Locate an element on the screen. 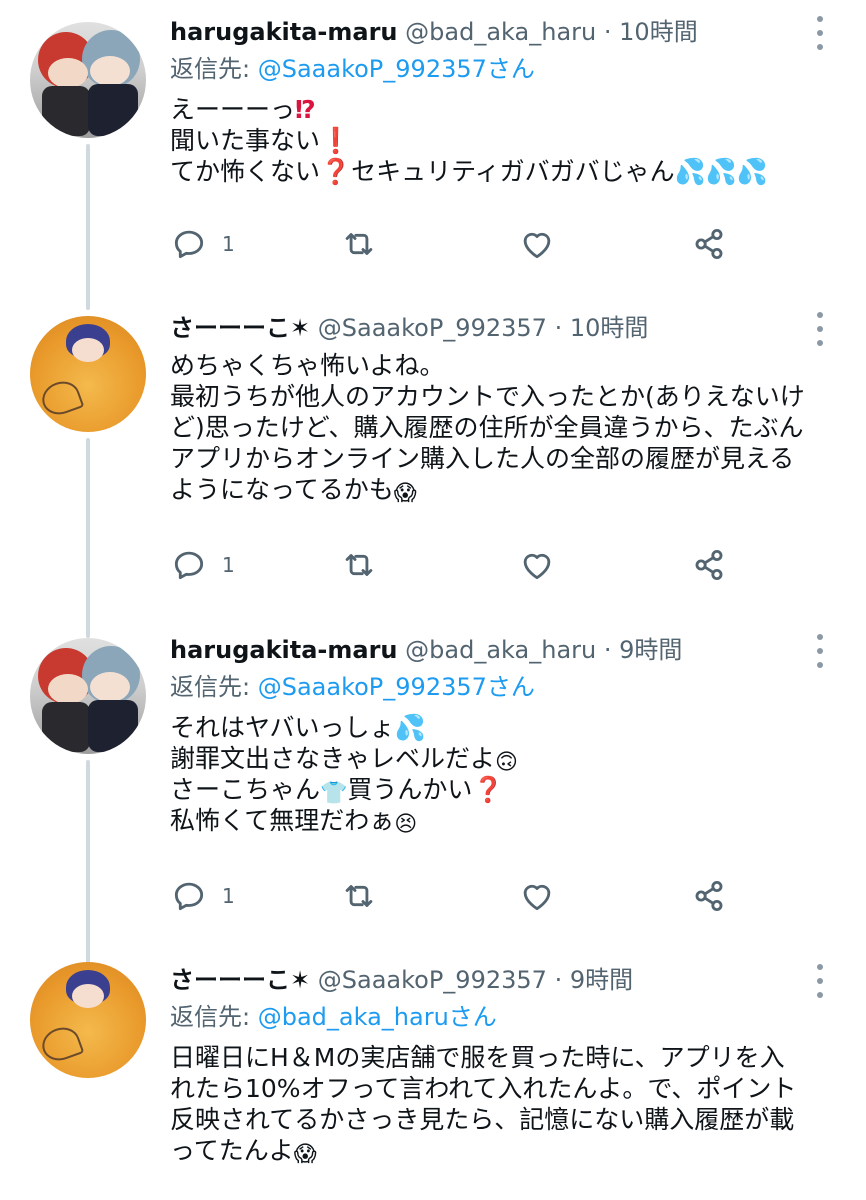 The width and height of the screenshot is (866, 1200). text-line: ってたんよ is located at coordinates (232, 1150).